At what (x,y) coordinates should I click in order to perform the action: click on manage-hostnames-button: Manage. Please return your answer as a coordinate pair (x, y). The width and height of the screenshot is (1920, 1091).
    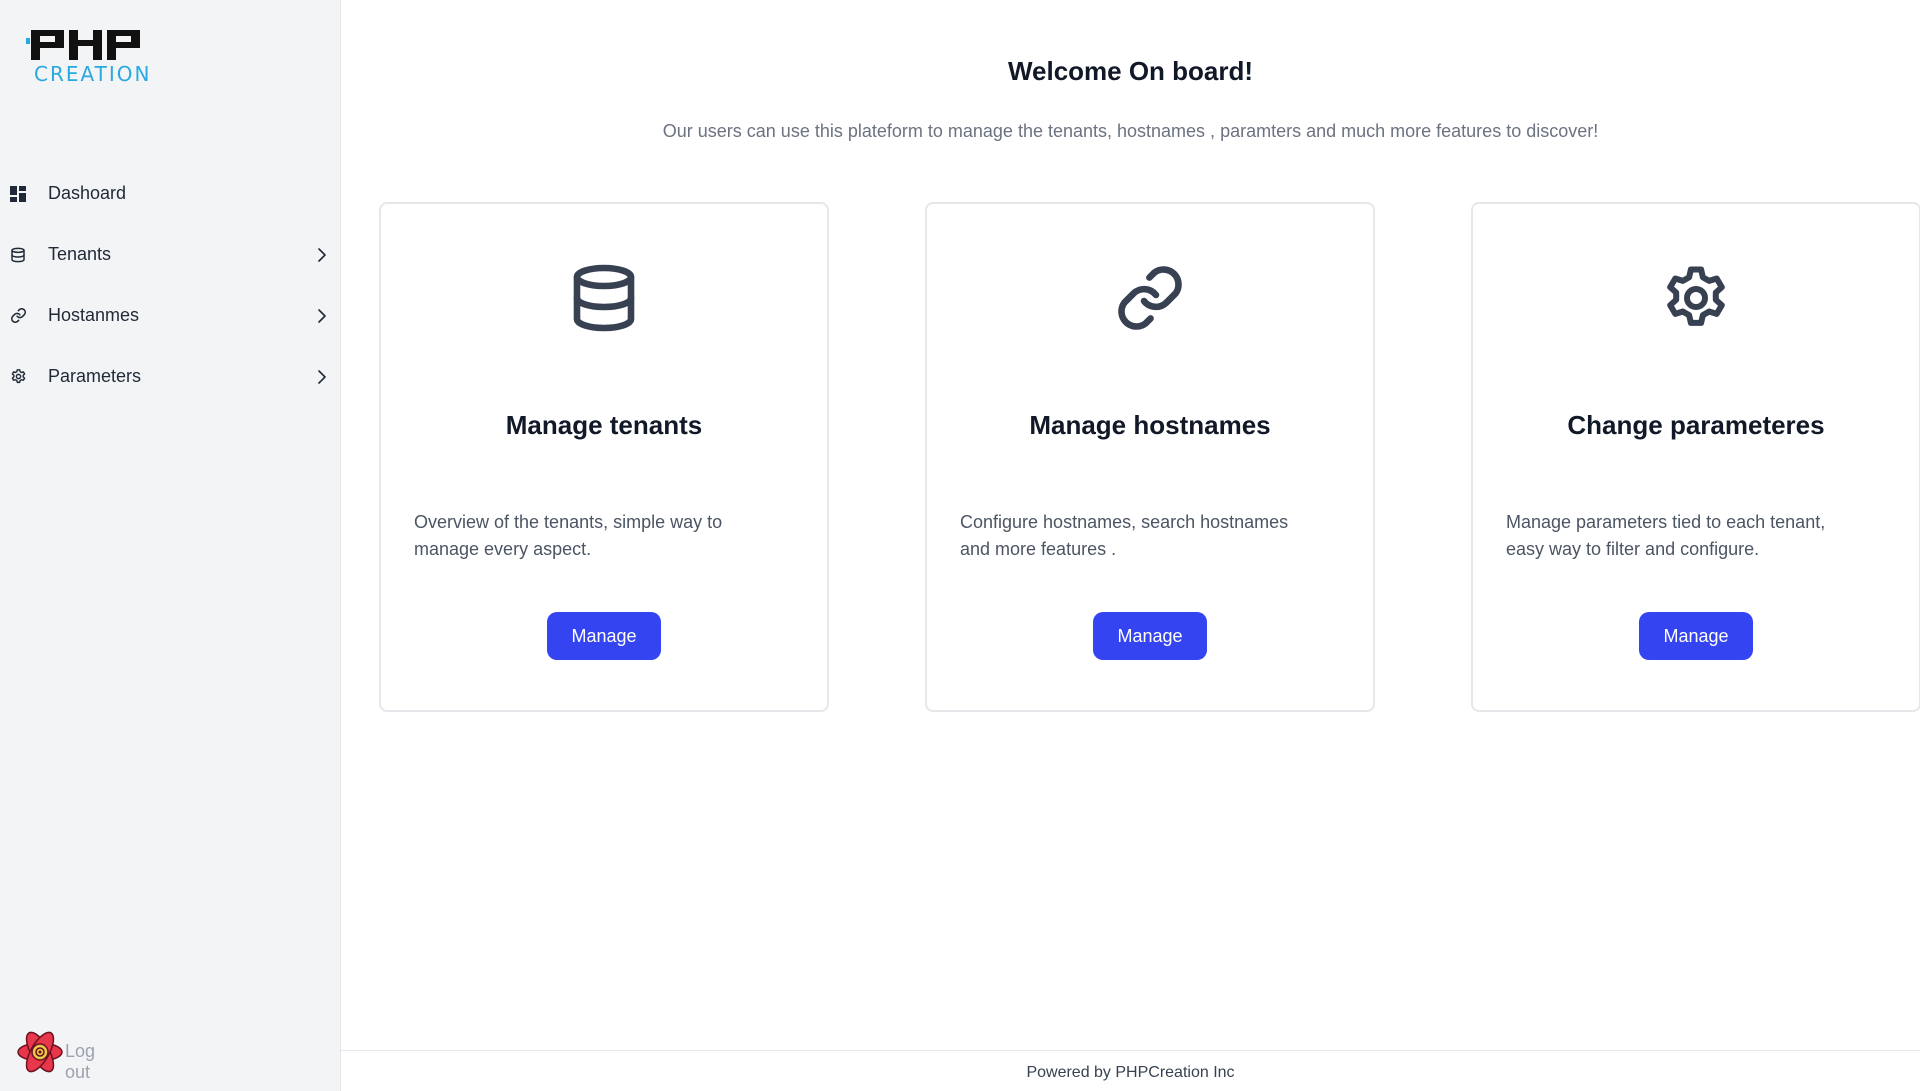
    Looking at the image, I should click on (1150, 636).